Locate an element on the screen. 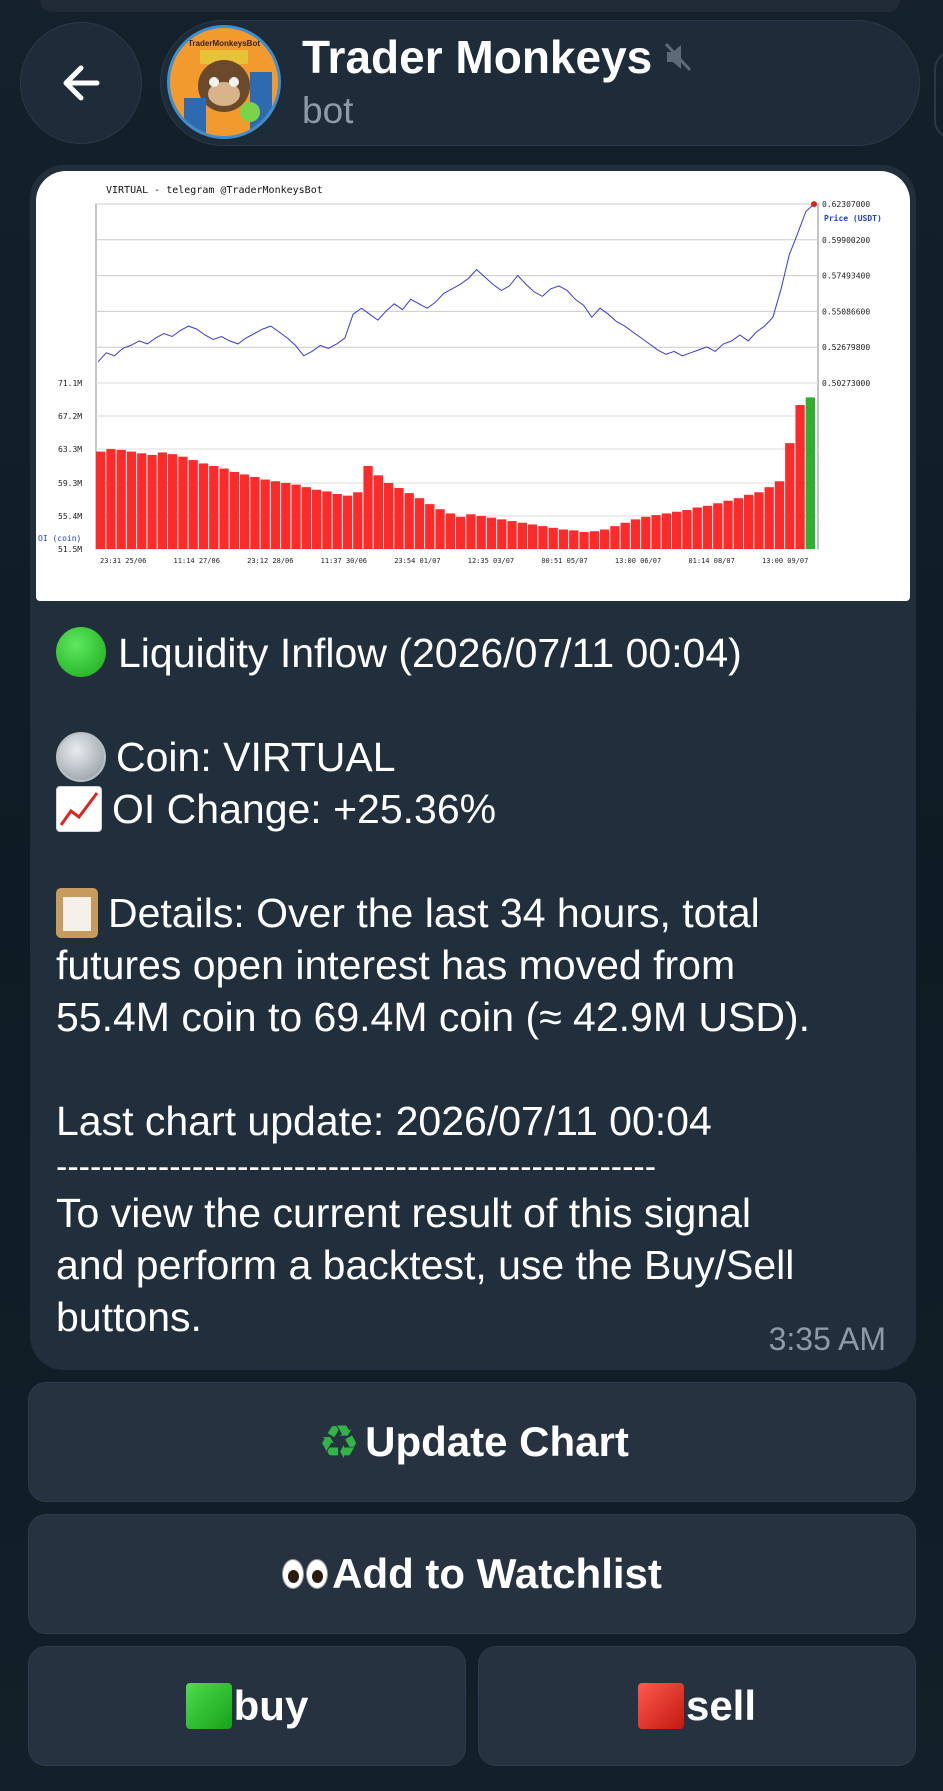 The width and height of the screenshot is (943, 1791). muted-speaker-icon is located at coordinates (678, 57).